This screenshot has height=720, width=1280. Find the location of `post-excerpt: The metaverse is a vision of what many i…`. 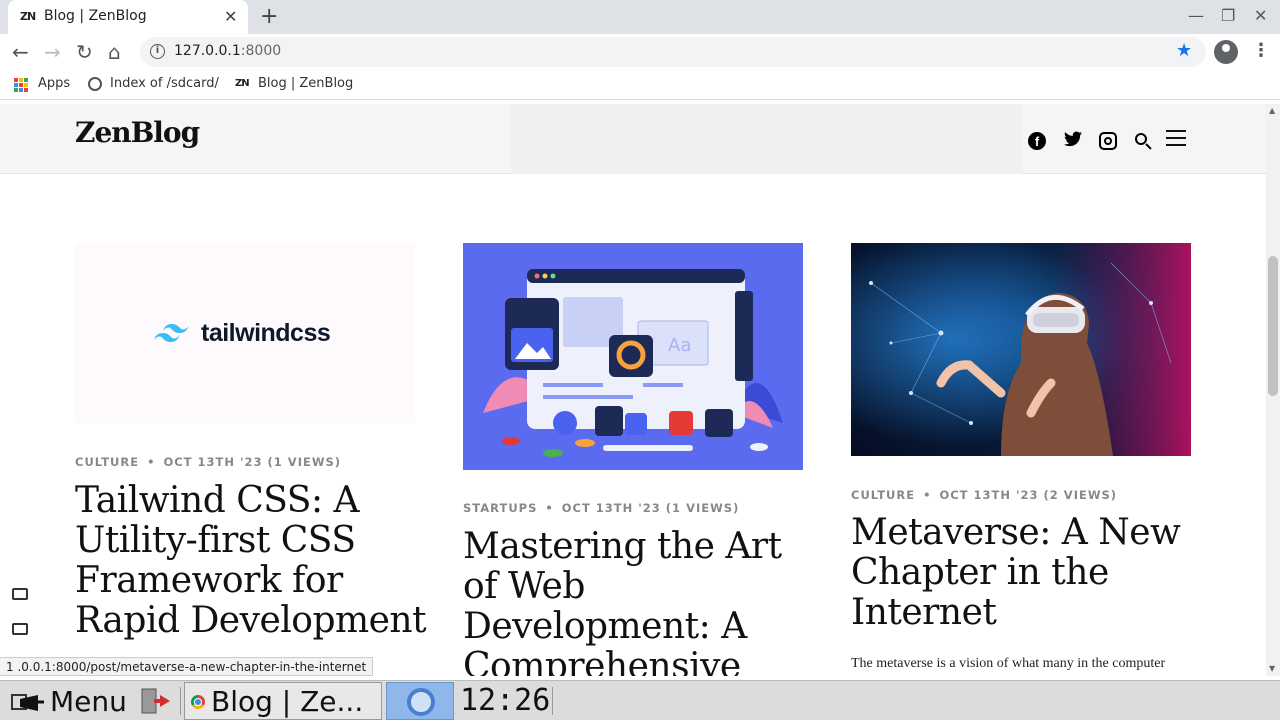

post-excerpt: The metaverse is a vision of what many i… is located at coordinates (1008, 663).